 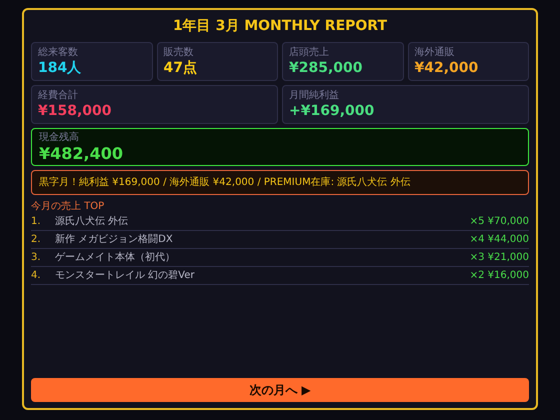 What do you see at coordinates (309, 52) in the screenshot?
I see `stat-label: 店頭売上` at bounding box center [309, 52].